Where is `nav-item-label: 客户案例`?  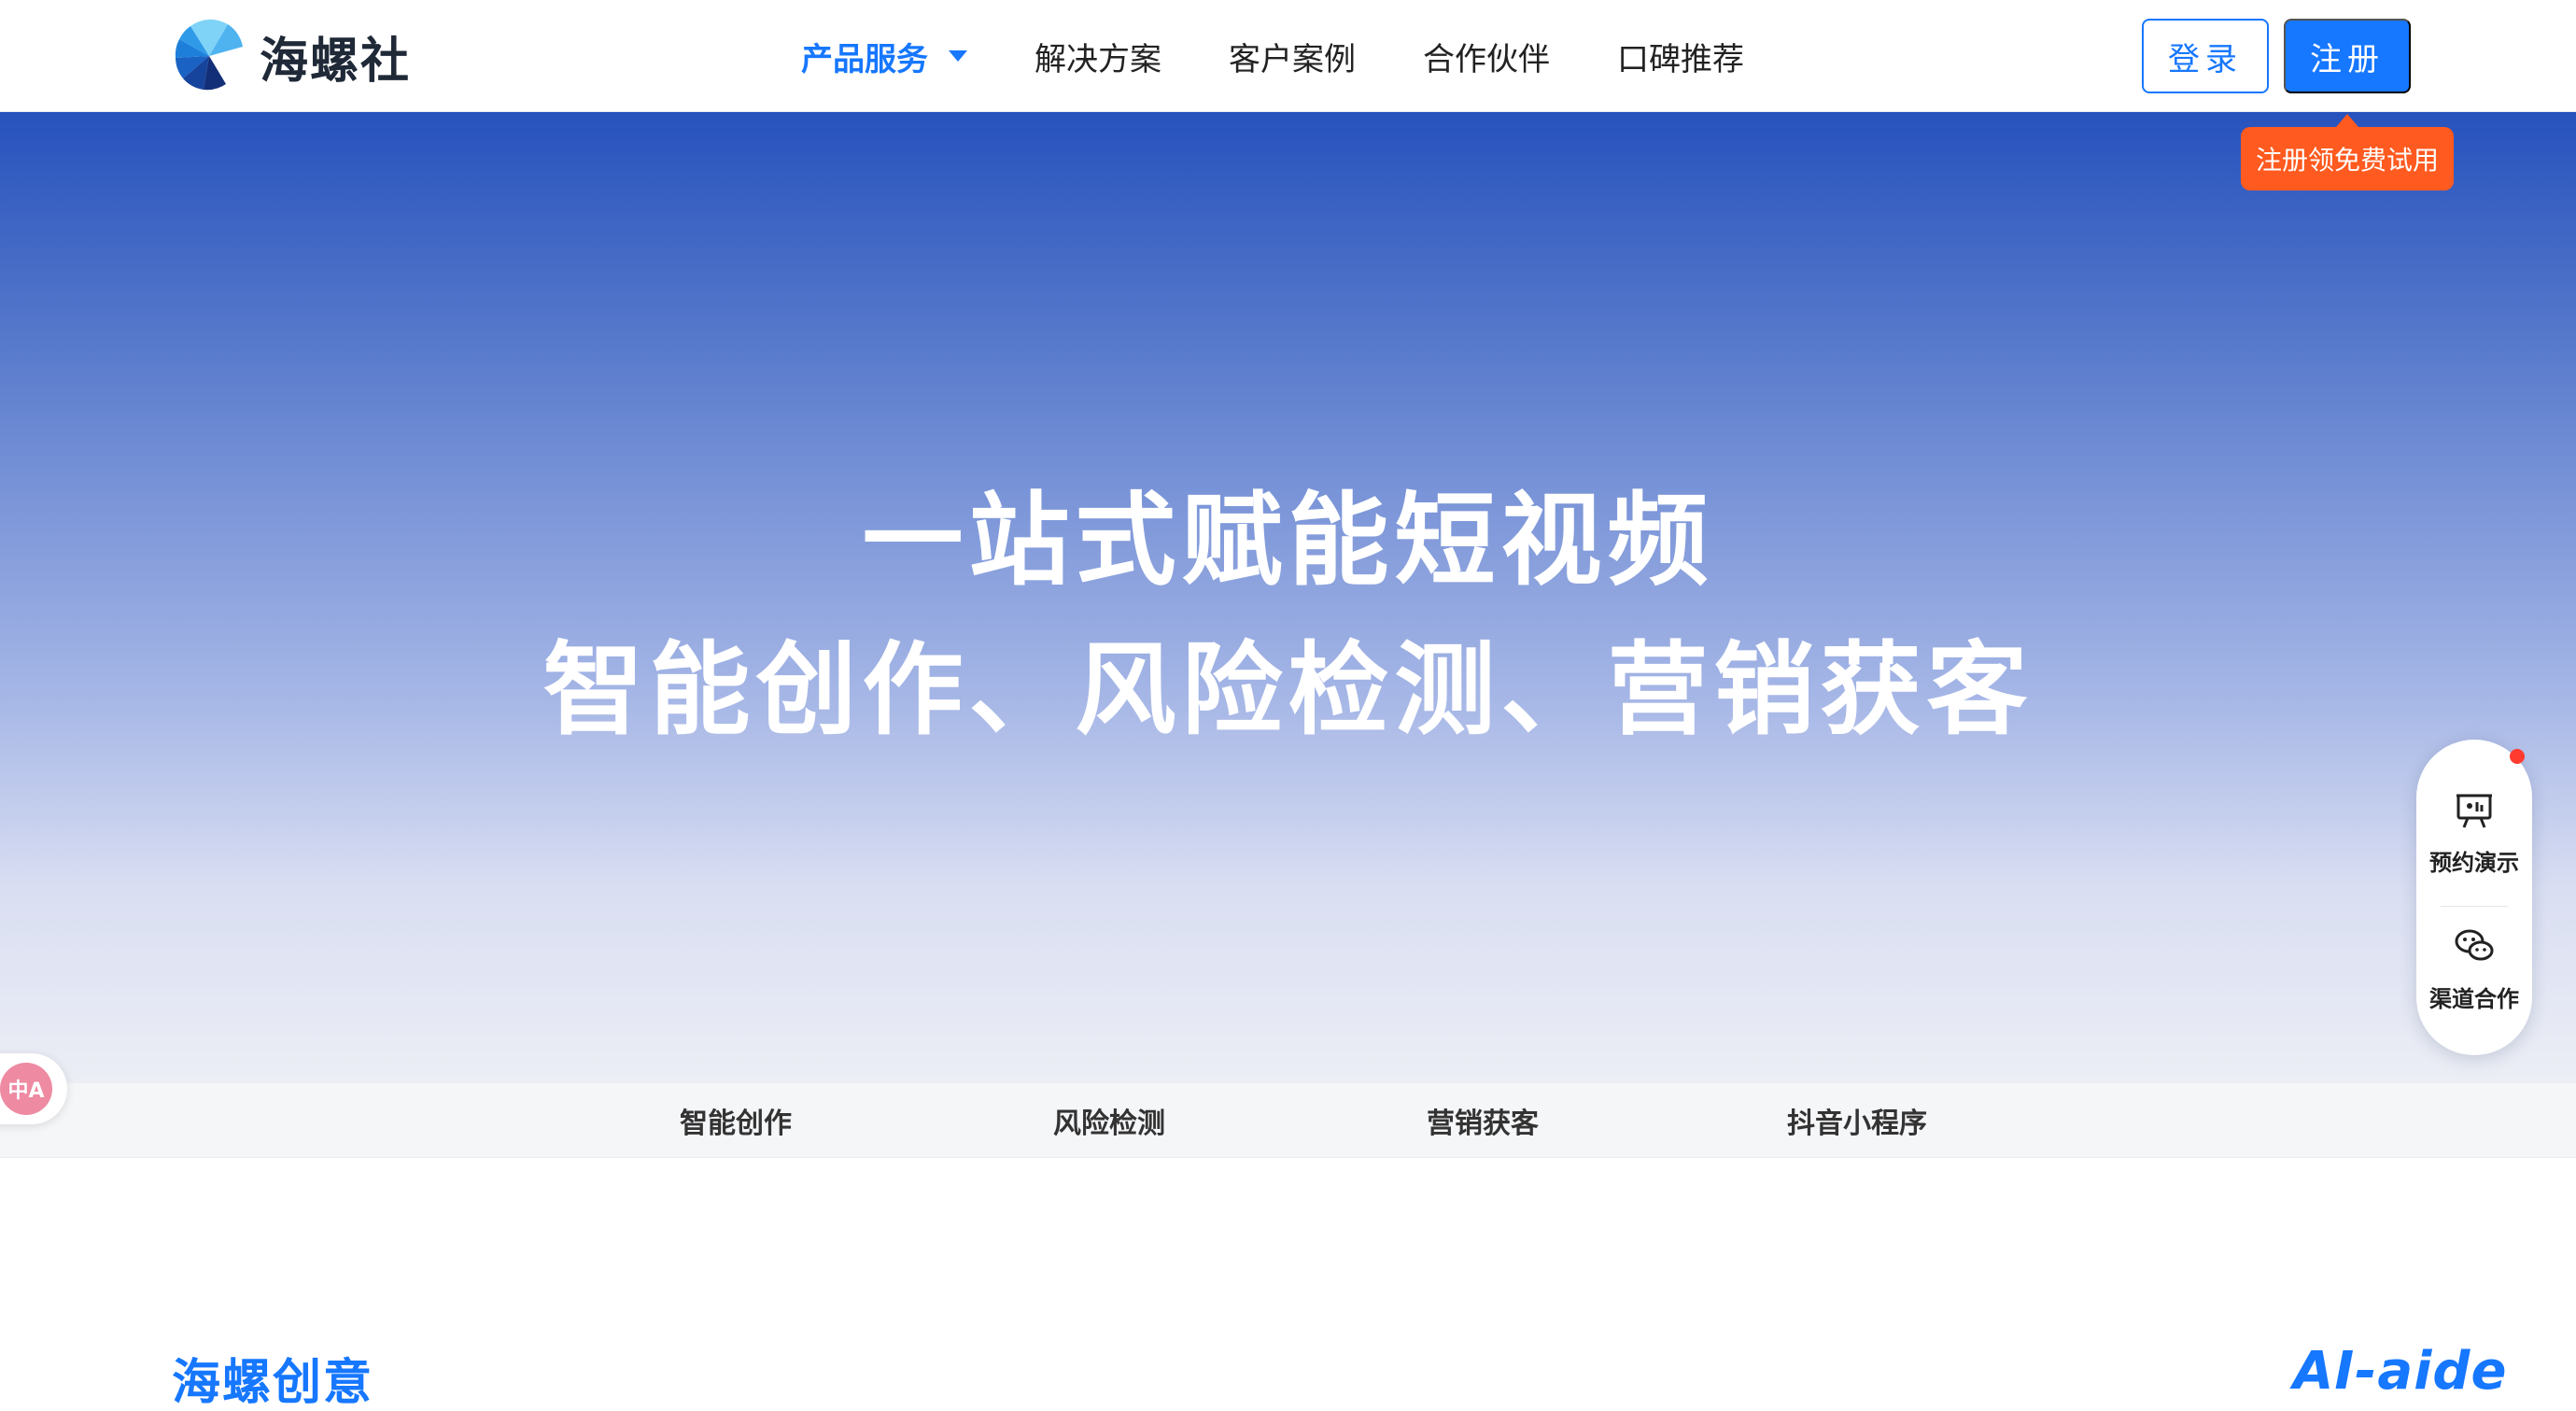
nav-item-label: 客户案例 is located at coordinates (1292, 59).